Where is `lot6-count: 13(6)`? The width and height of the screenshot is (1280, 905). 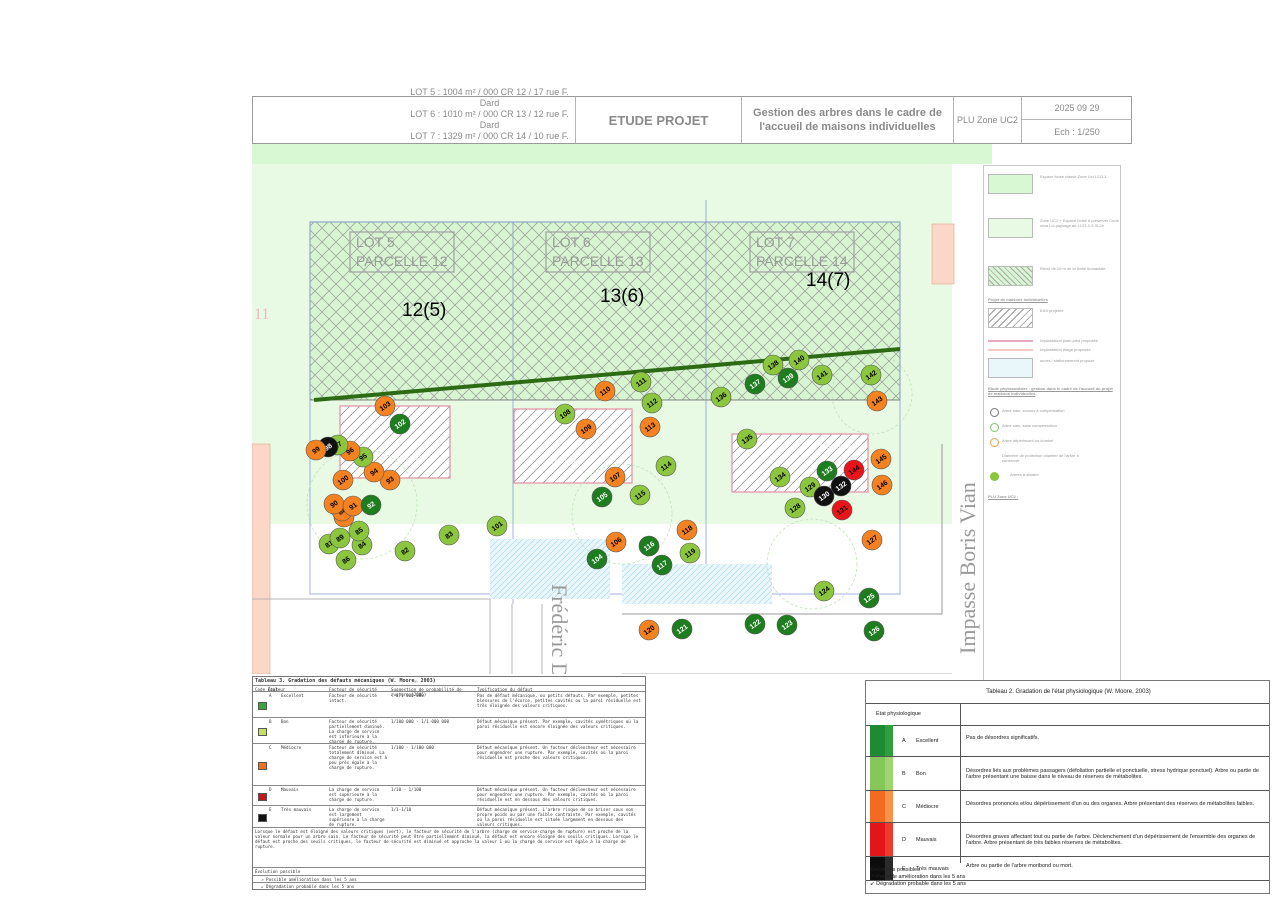 lot6-count: 13(6) is located at coordinates (622, 296).